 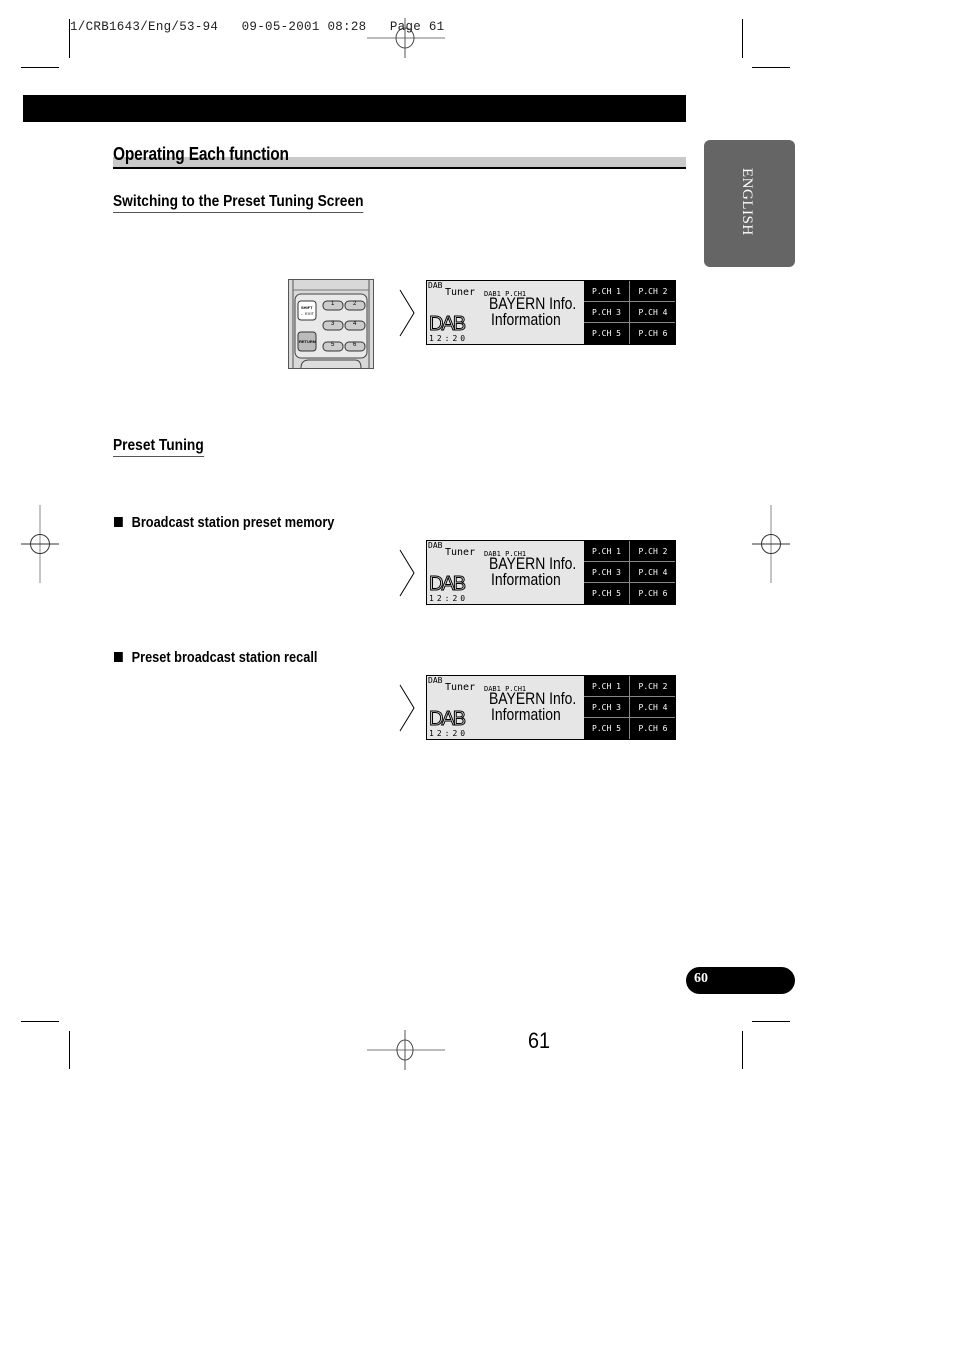 I want to click on page-number: 61, so click(x=539, y=1040).